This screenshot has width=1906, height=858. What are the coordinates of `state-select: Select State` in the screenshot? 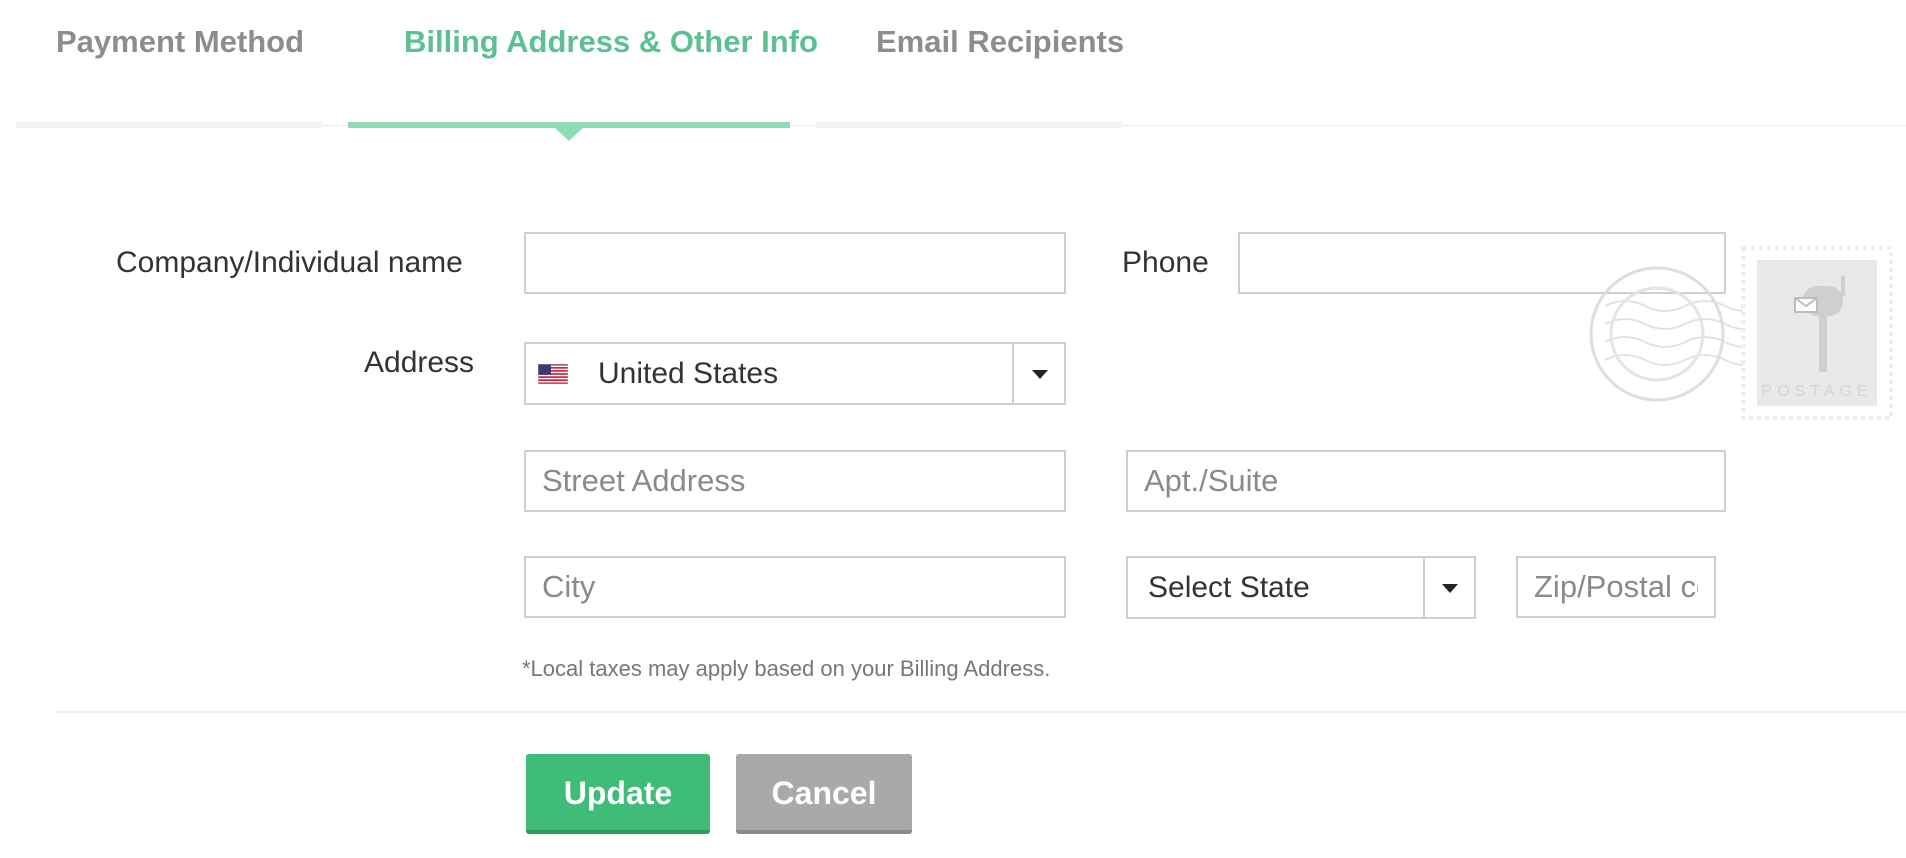 It's located at (1301, 587).